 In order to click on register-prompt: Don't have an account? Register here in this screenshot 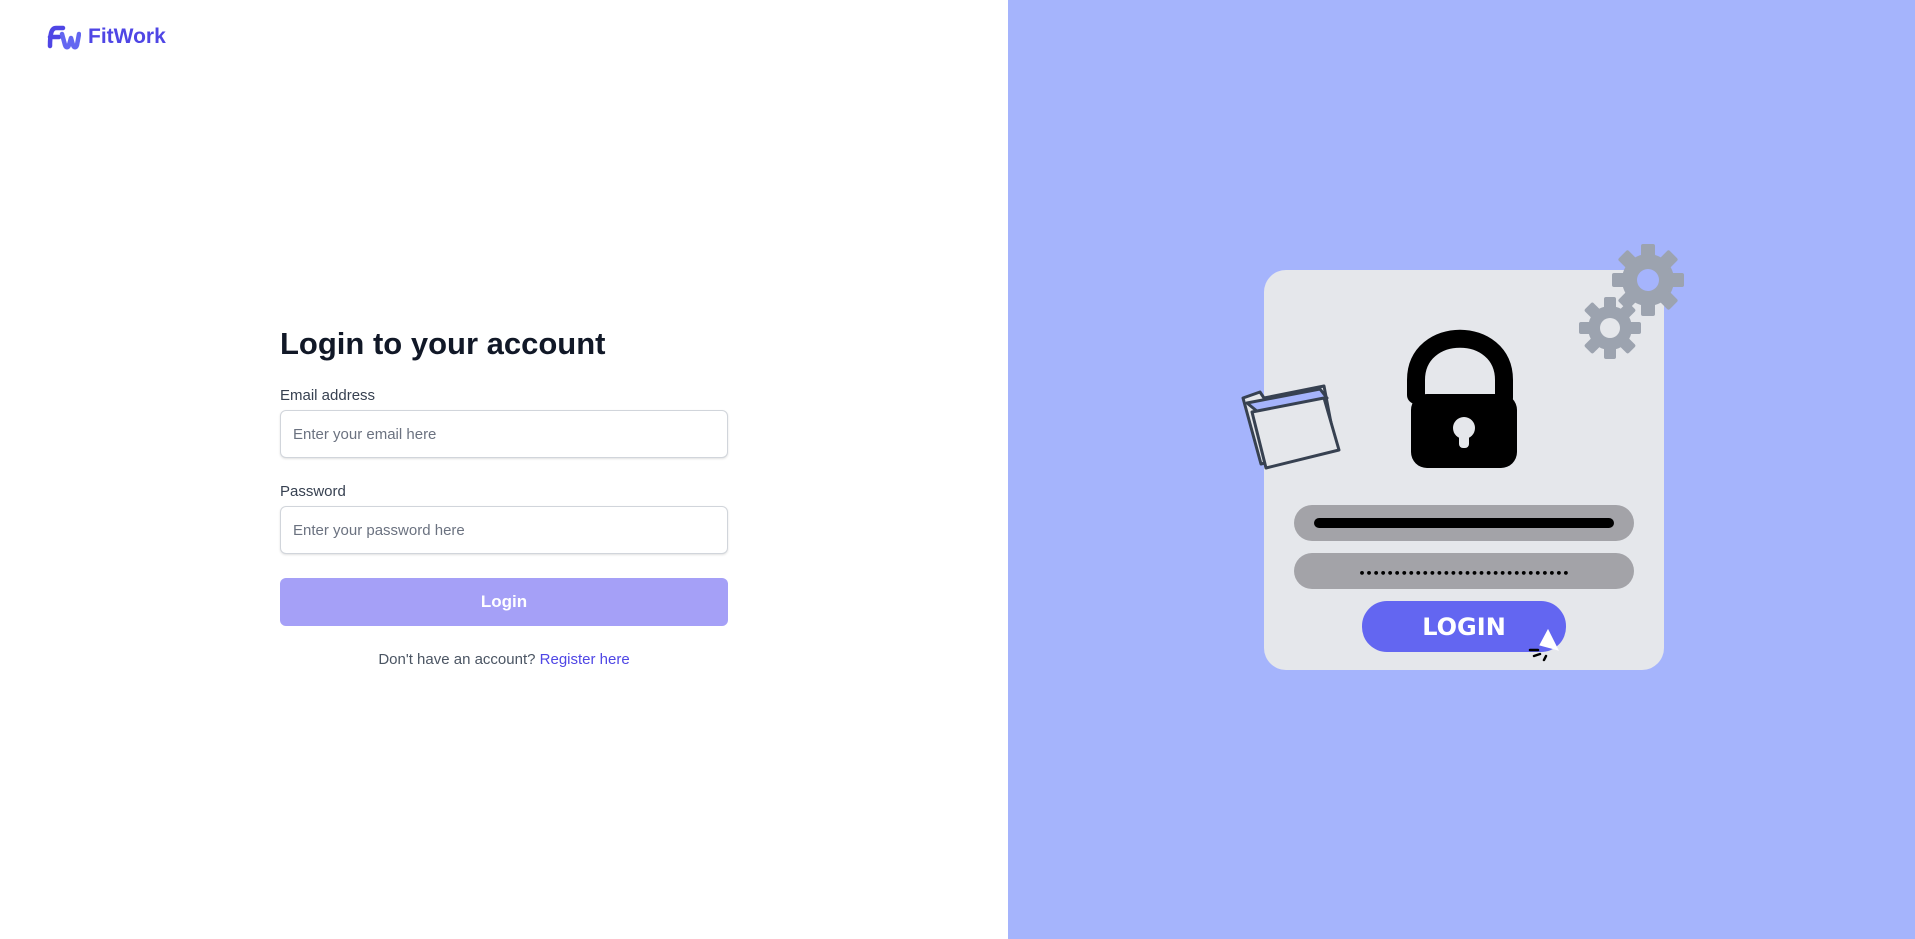, I will do `click(504, 659)`.